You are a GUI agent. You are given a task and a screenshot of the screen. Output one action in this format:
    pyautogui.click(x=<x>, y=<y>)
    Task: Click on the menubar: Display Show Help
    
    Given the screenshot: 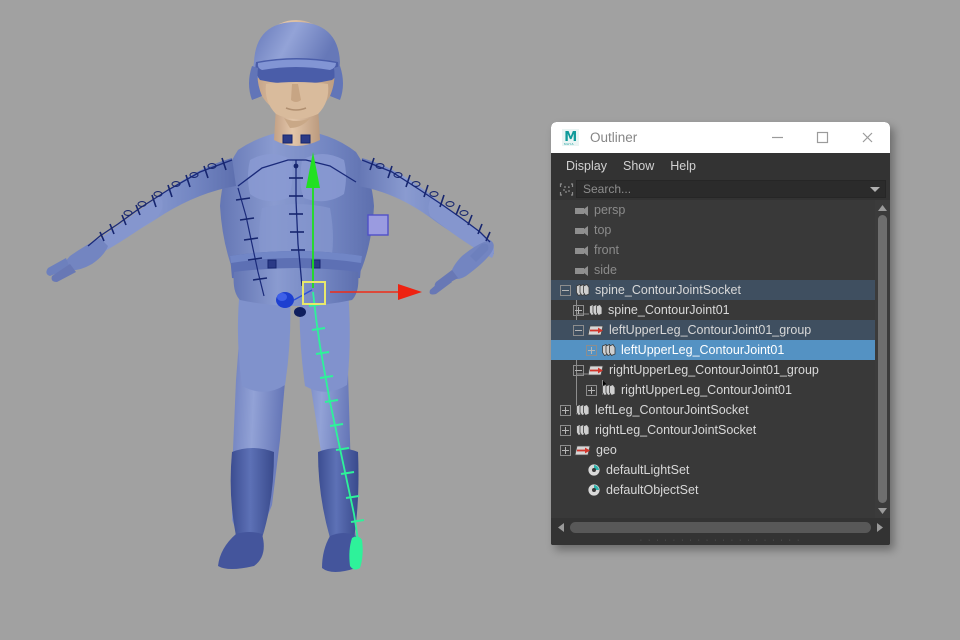 What is the action you would take?
    pyautogui.click(x=720, y=165)
    